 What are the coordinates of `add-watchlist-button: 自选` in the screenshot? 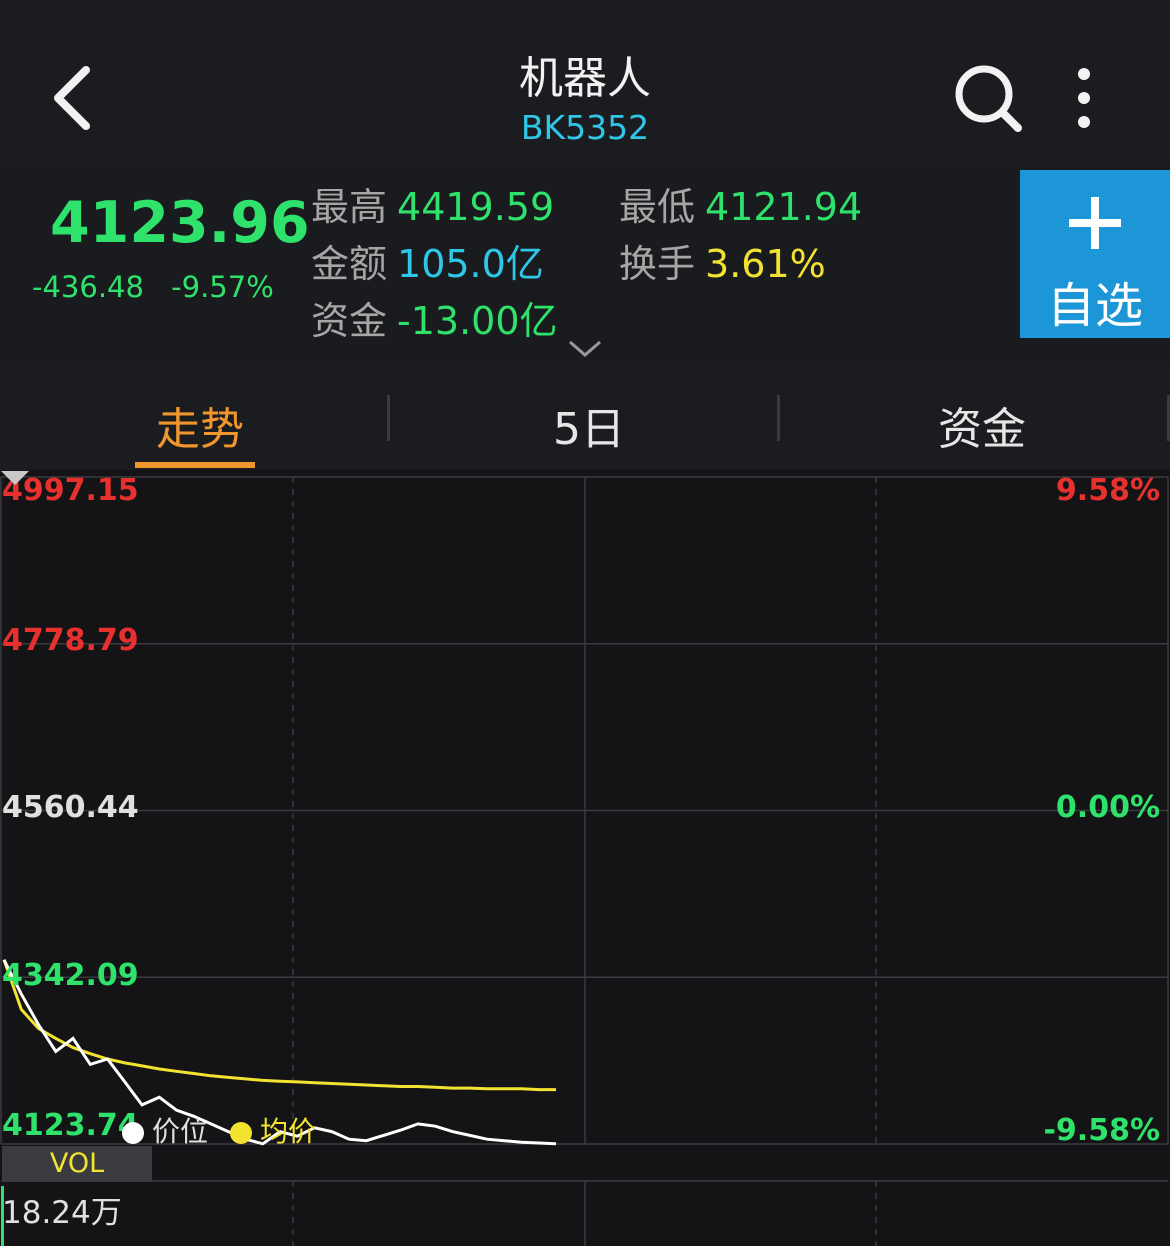 It's located at (1095, 254).